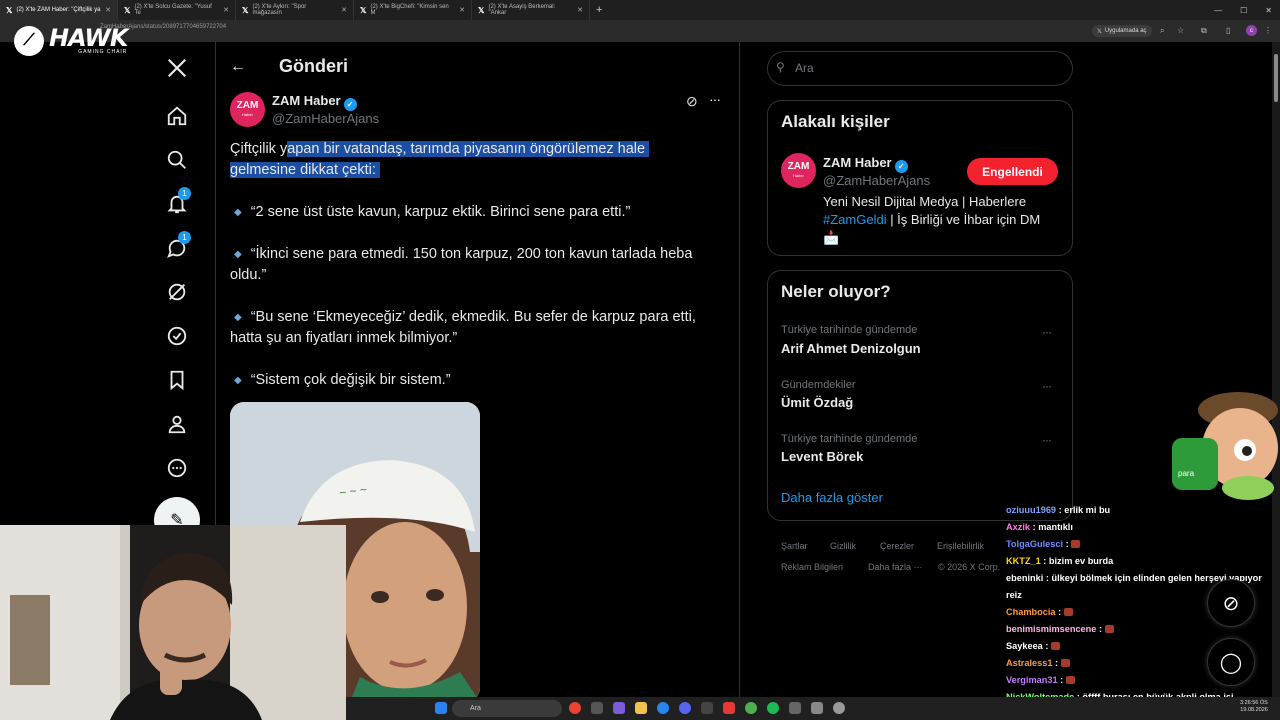 This screenshot has height=720, width=1280. I want to click on open-in-app-button: 𝕏 Uygulamada aç, so click(1122, 31).